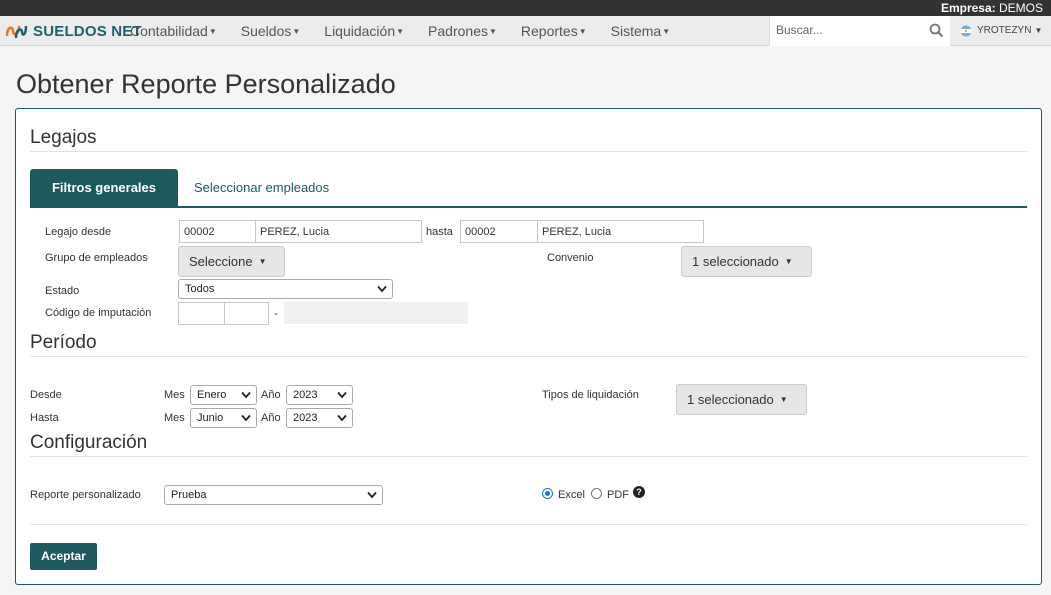 Image resolution: width=1051 pixels, height=595 pixels. Describe the element at coordinates (639, 492) in the screenshot. I see `help-icon: ?` at that location.